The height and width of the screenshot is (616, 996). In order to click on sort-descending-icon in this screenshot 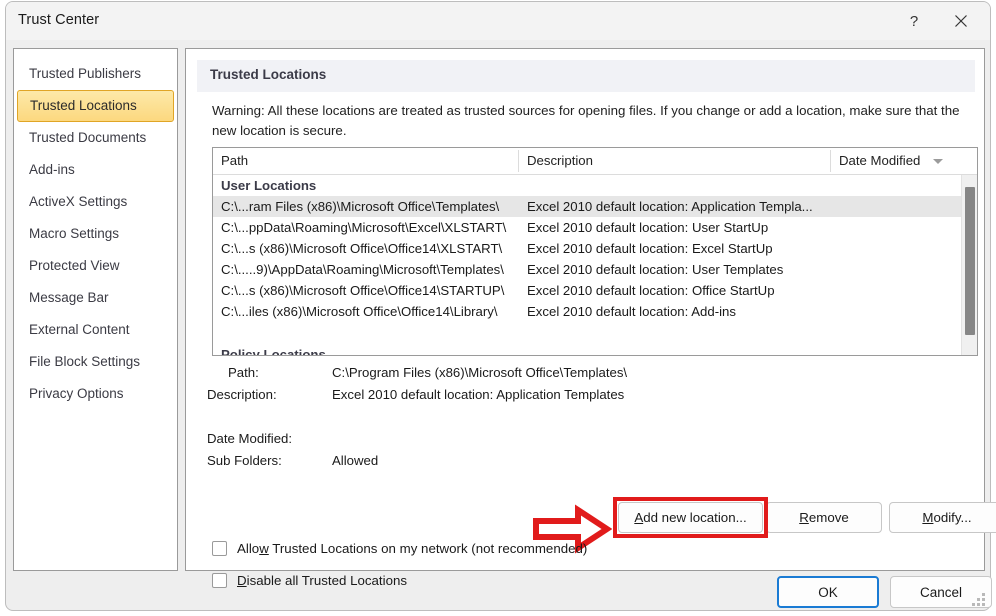, I will do `click(938, 161)`.